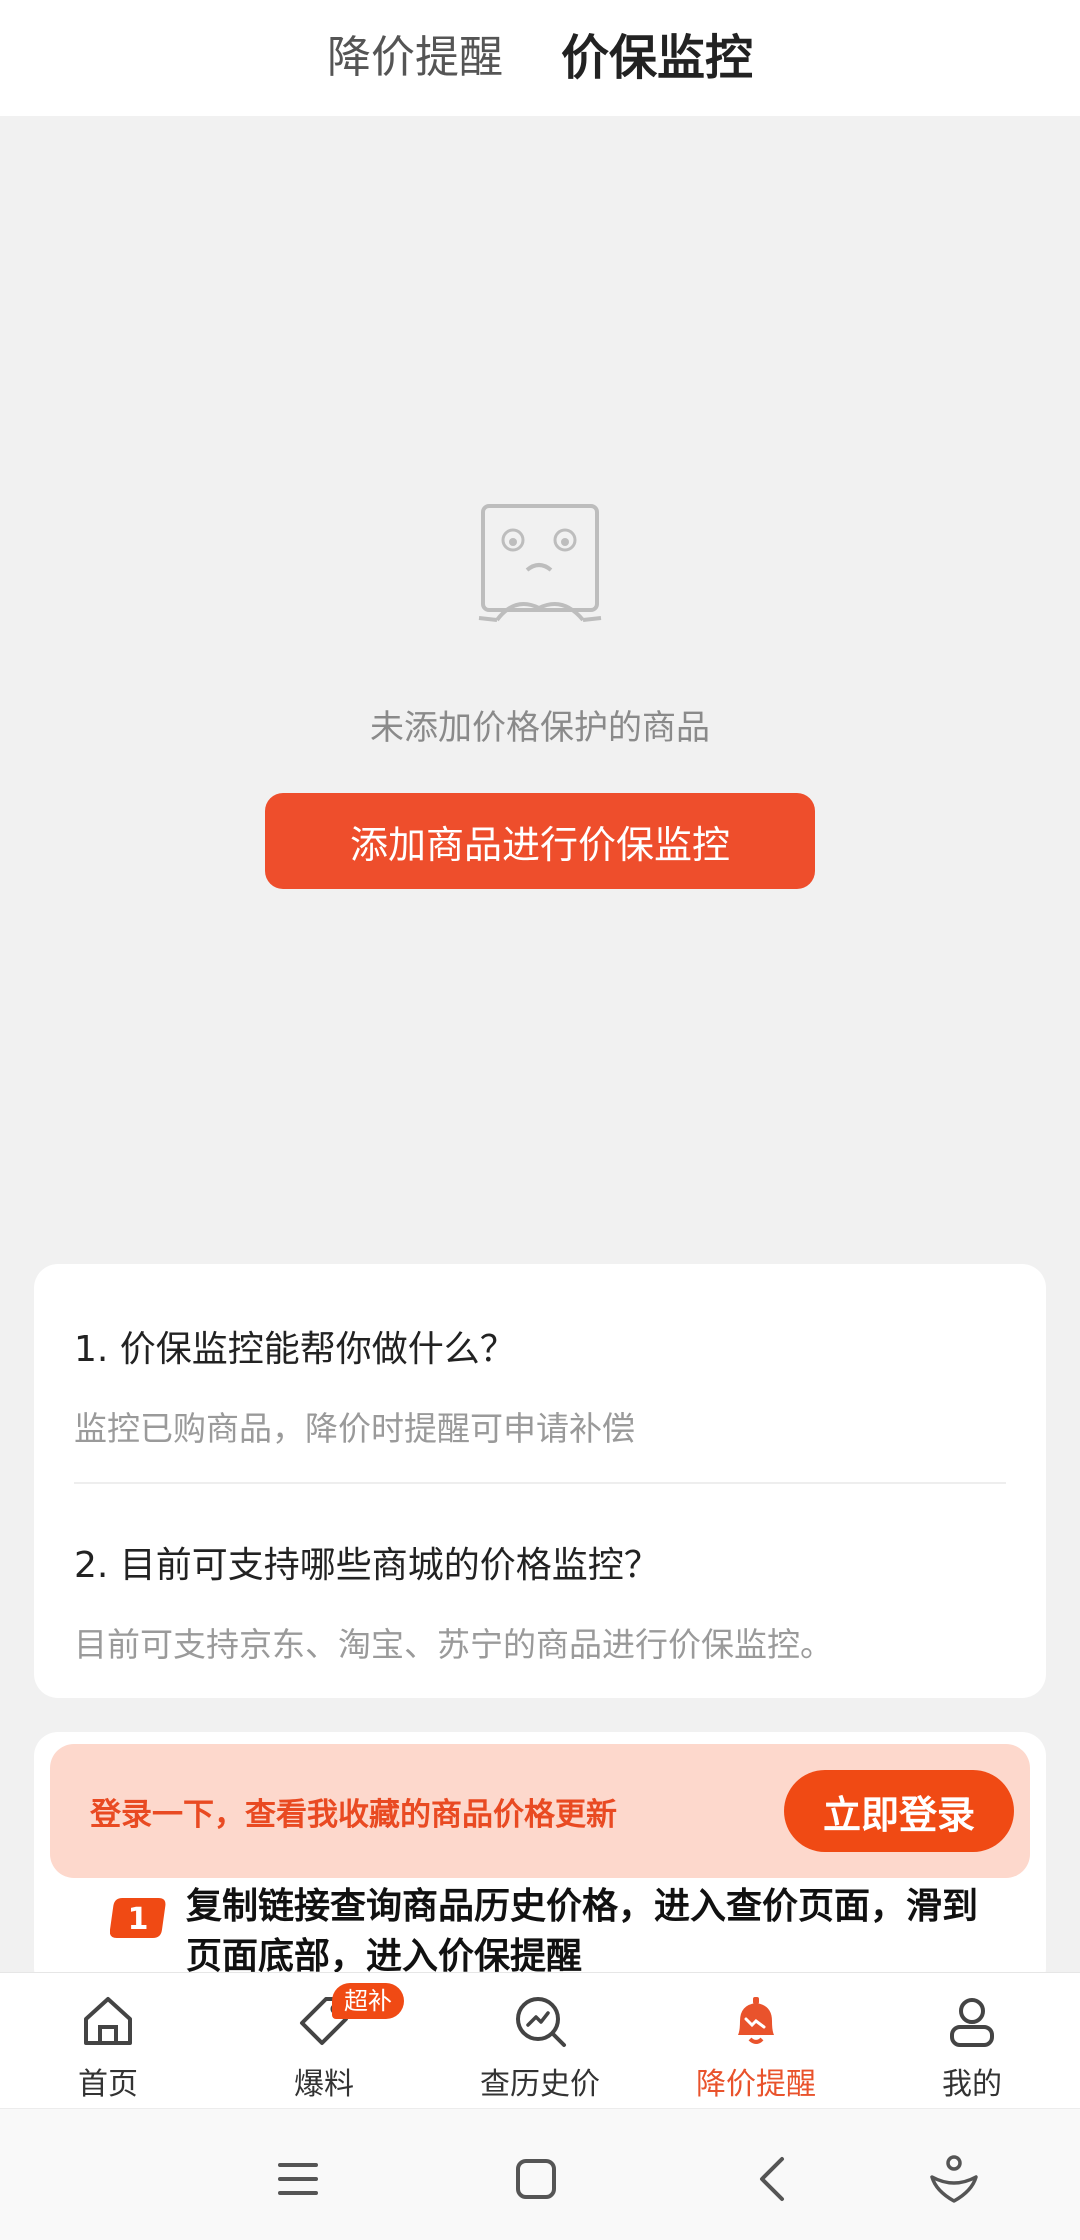 This screenshot has height=2240, width=1080. I want to click on back-icon, so click(774, 2179).